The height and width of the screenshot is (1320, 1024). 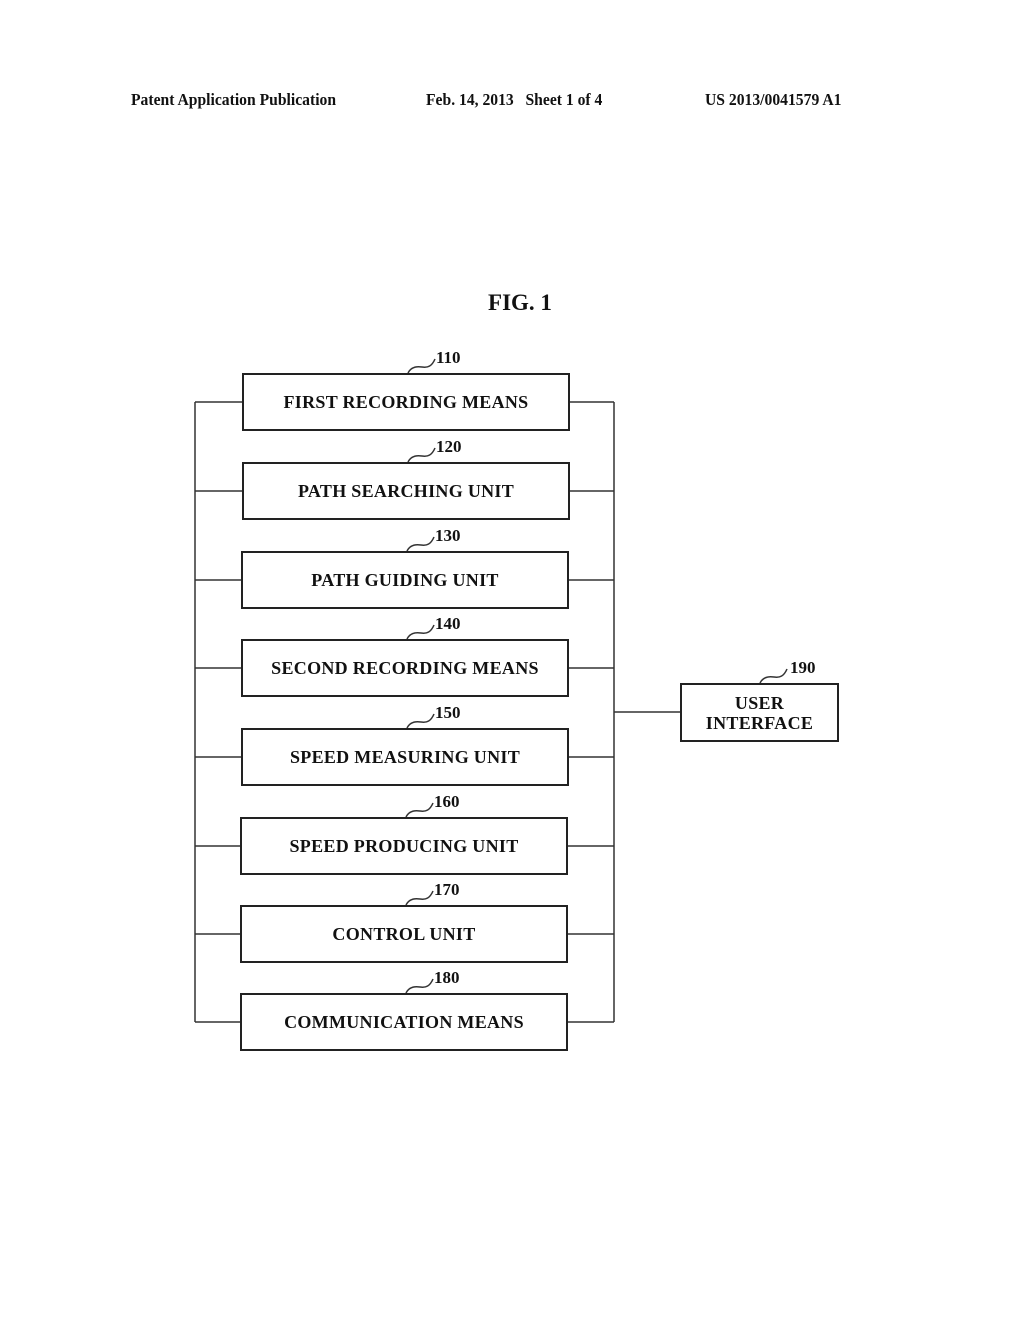 I want to click on ref-number-130: 130, so click(x=448, y=535).